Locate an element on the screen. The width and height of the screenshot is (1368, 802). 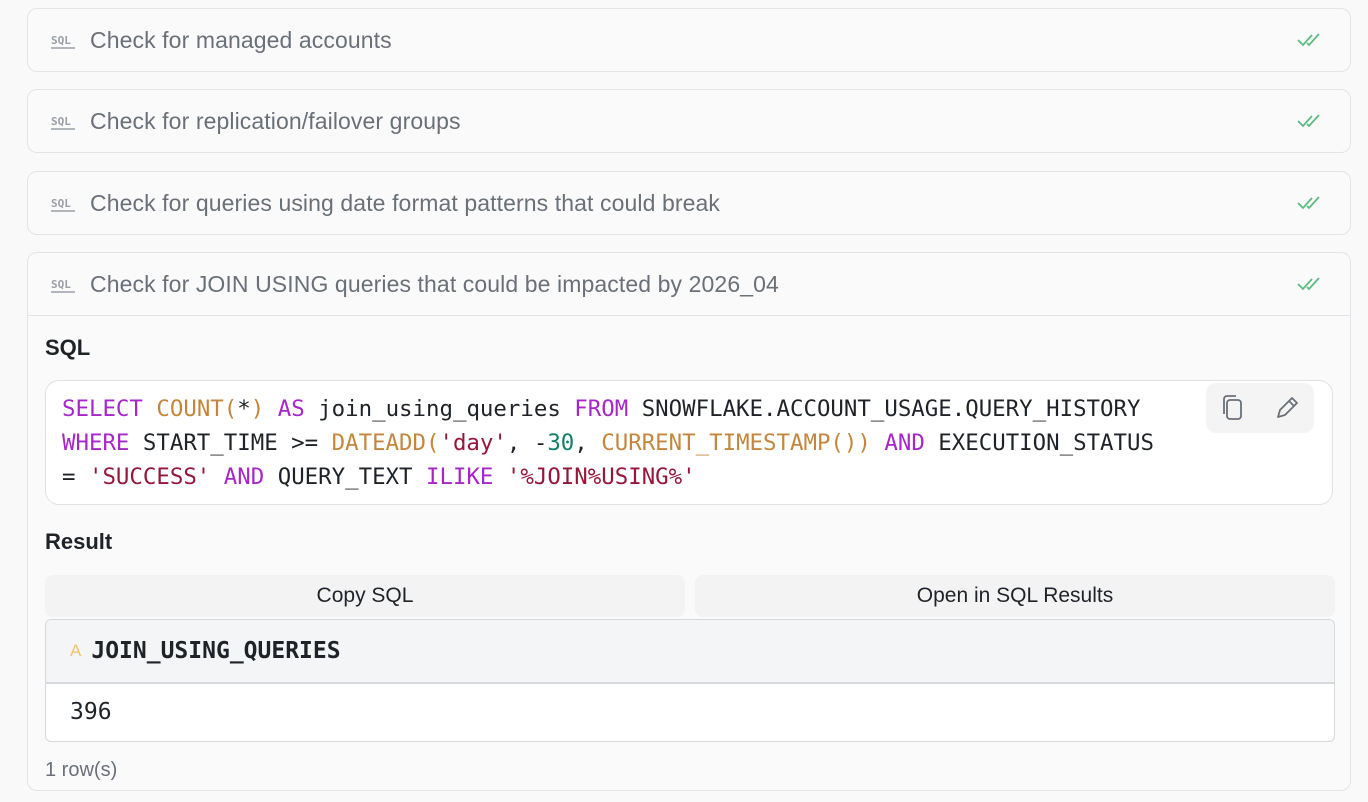
row-count: 1 row(s) is located at coordinates (81, 770).